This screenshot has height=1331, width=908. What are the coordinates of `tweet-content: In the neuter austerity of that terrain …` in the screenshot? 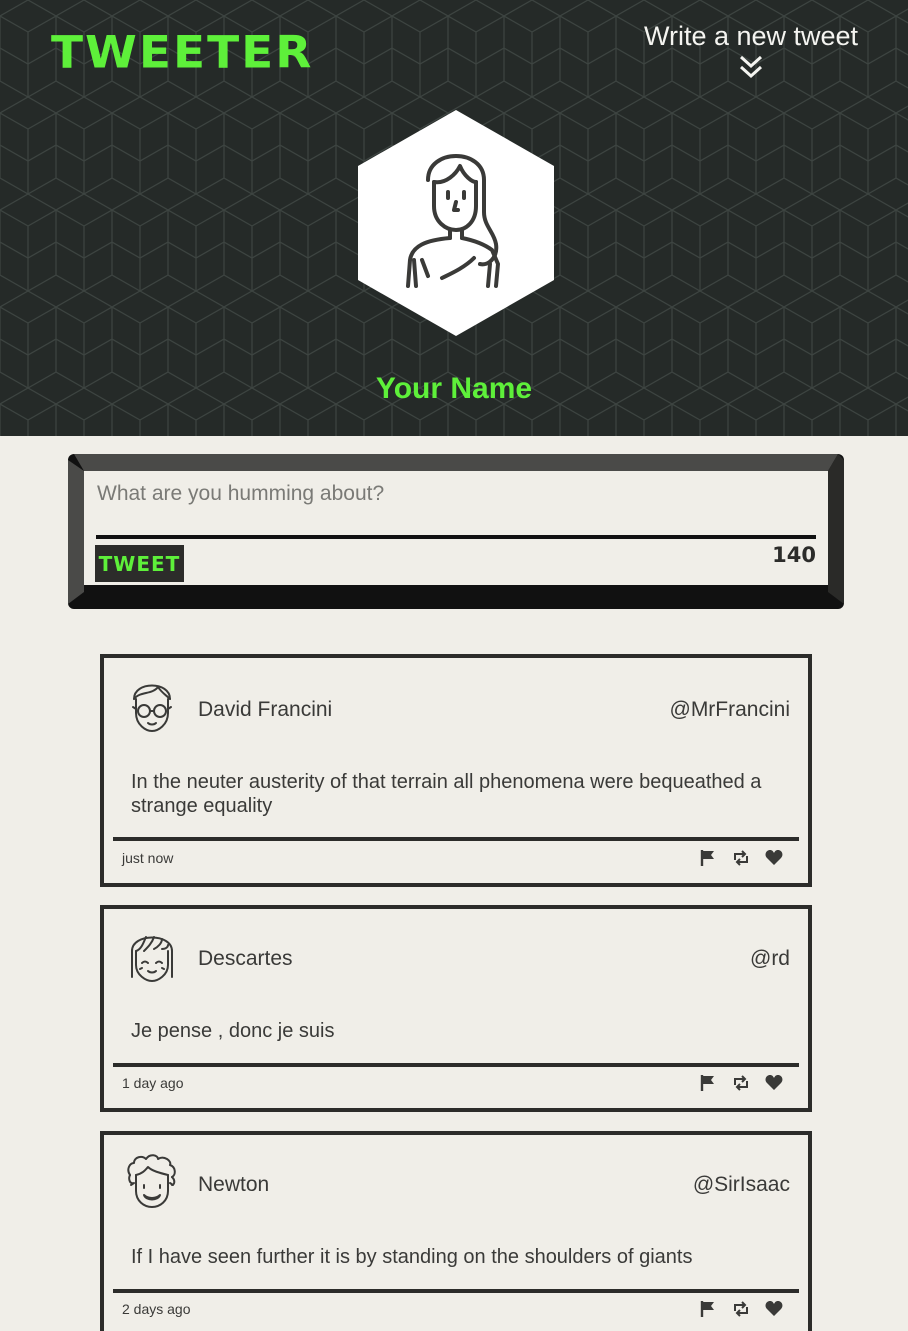 It's located at (446, 794).